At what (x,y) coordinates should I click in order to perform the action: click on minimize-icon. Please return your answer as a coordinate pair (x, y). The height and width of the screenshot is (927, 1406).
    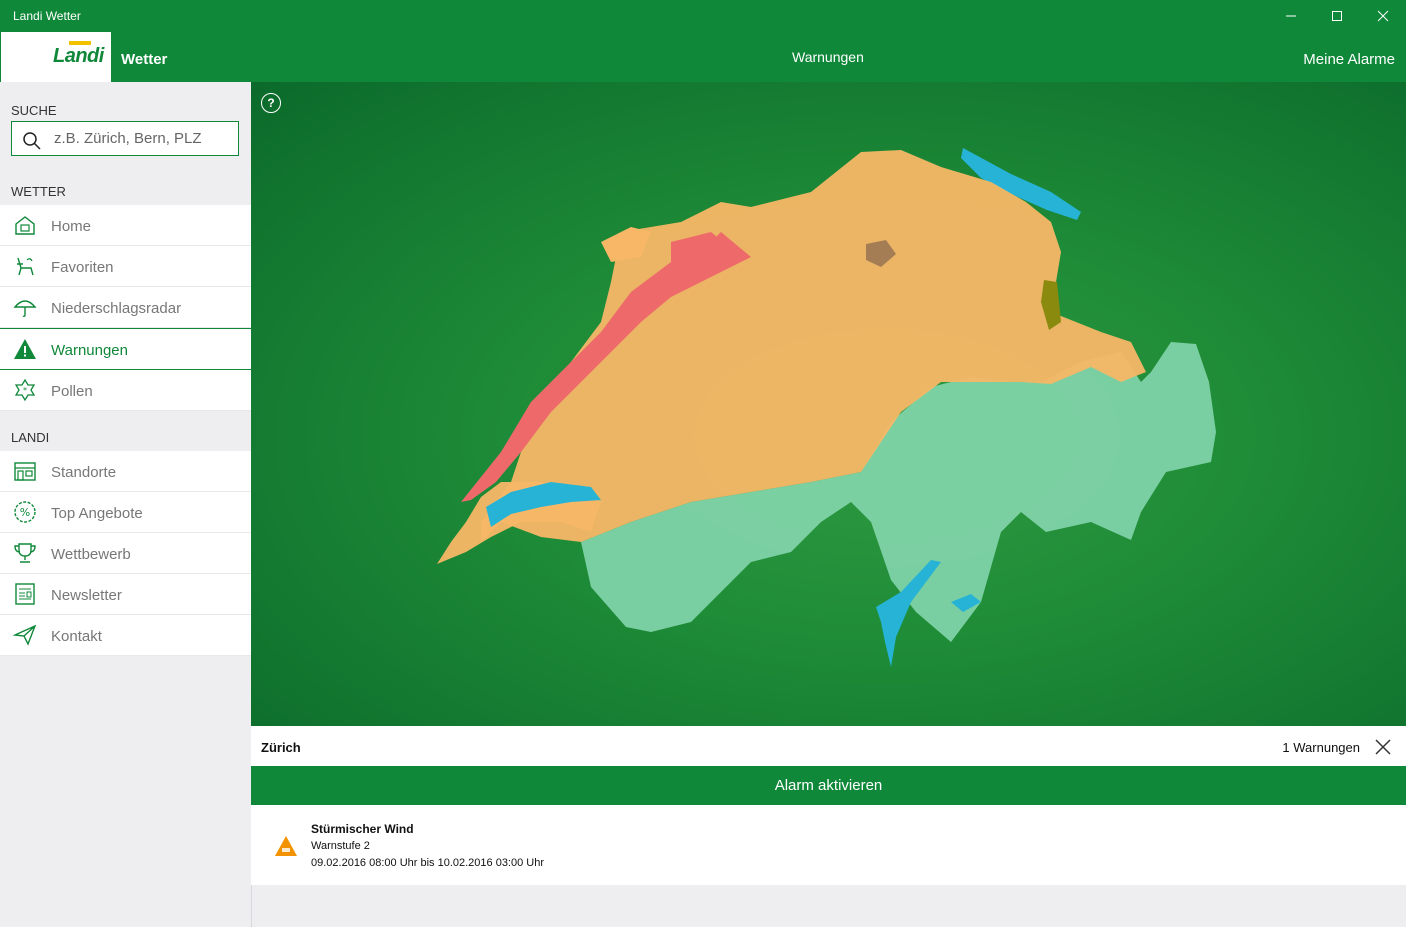
    Looking at the image, I should click on (1291, 16).